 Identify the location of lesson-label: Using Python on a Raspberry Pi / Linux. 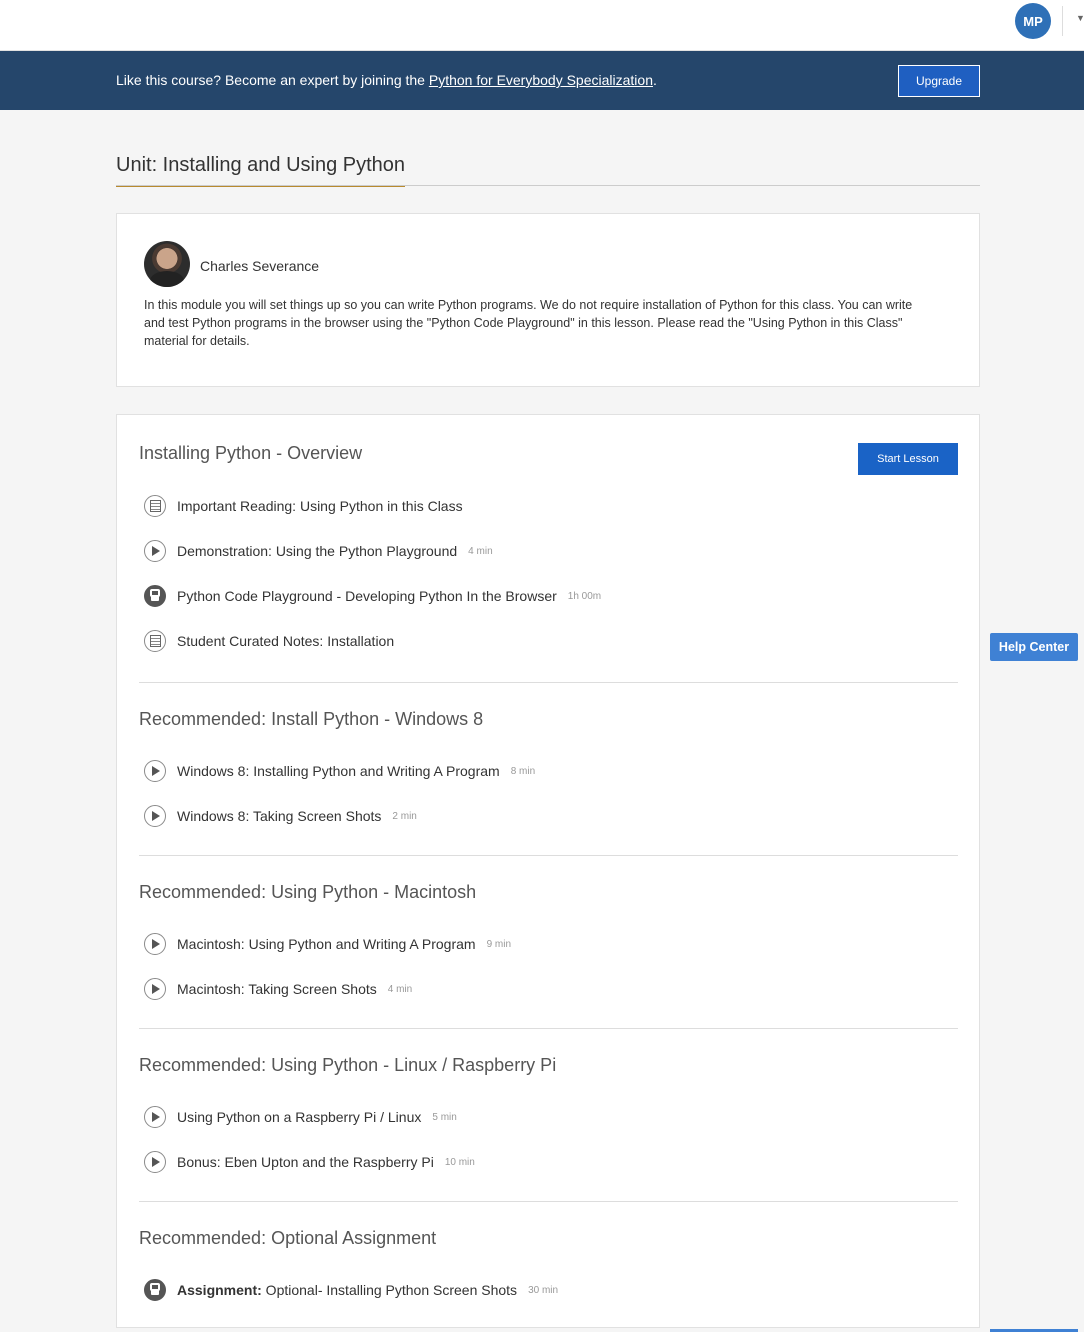
(299, 1117).